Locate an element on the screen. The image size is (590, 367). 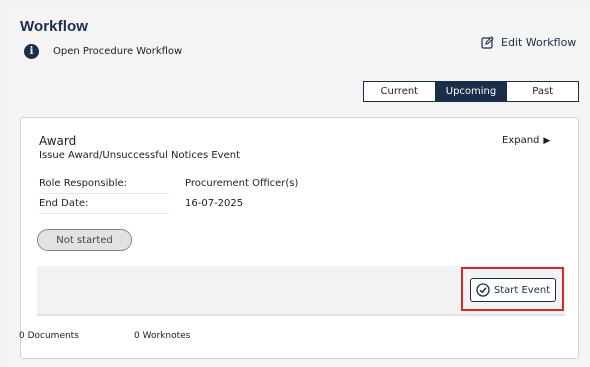
expand-button: Expand ▶ is located at coordinates (526, 140).